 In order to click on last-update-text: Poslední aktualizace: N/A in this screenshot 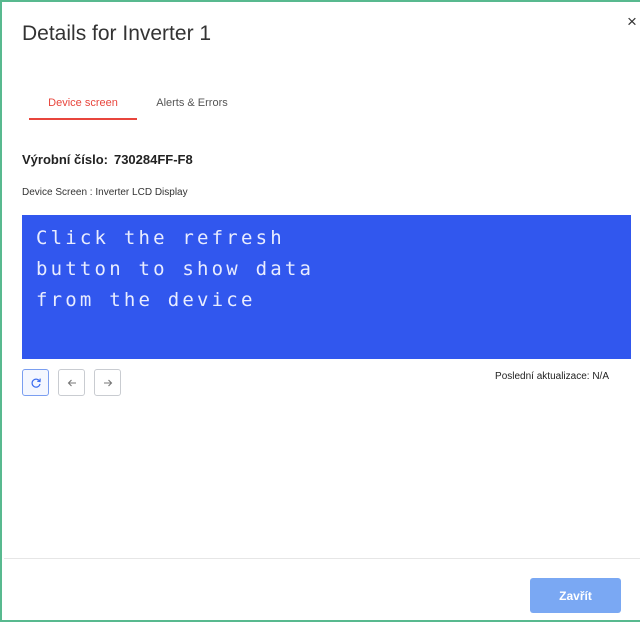, I will do `click(552, 376)`.